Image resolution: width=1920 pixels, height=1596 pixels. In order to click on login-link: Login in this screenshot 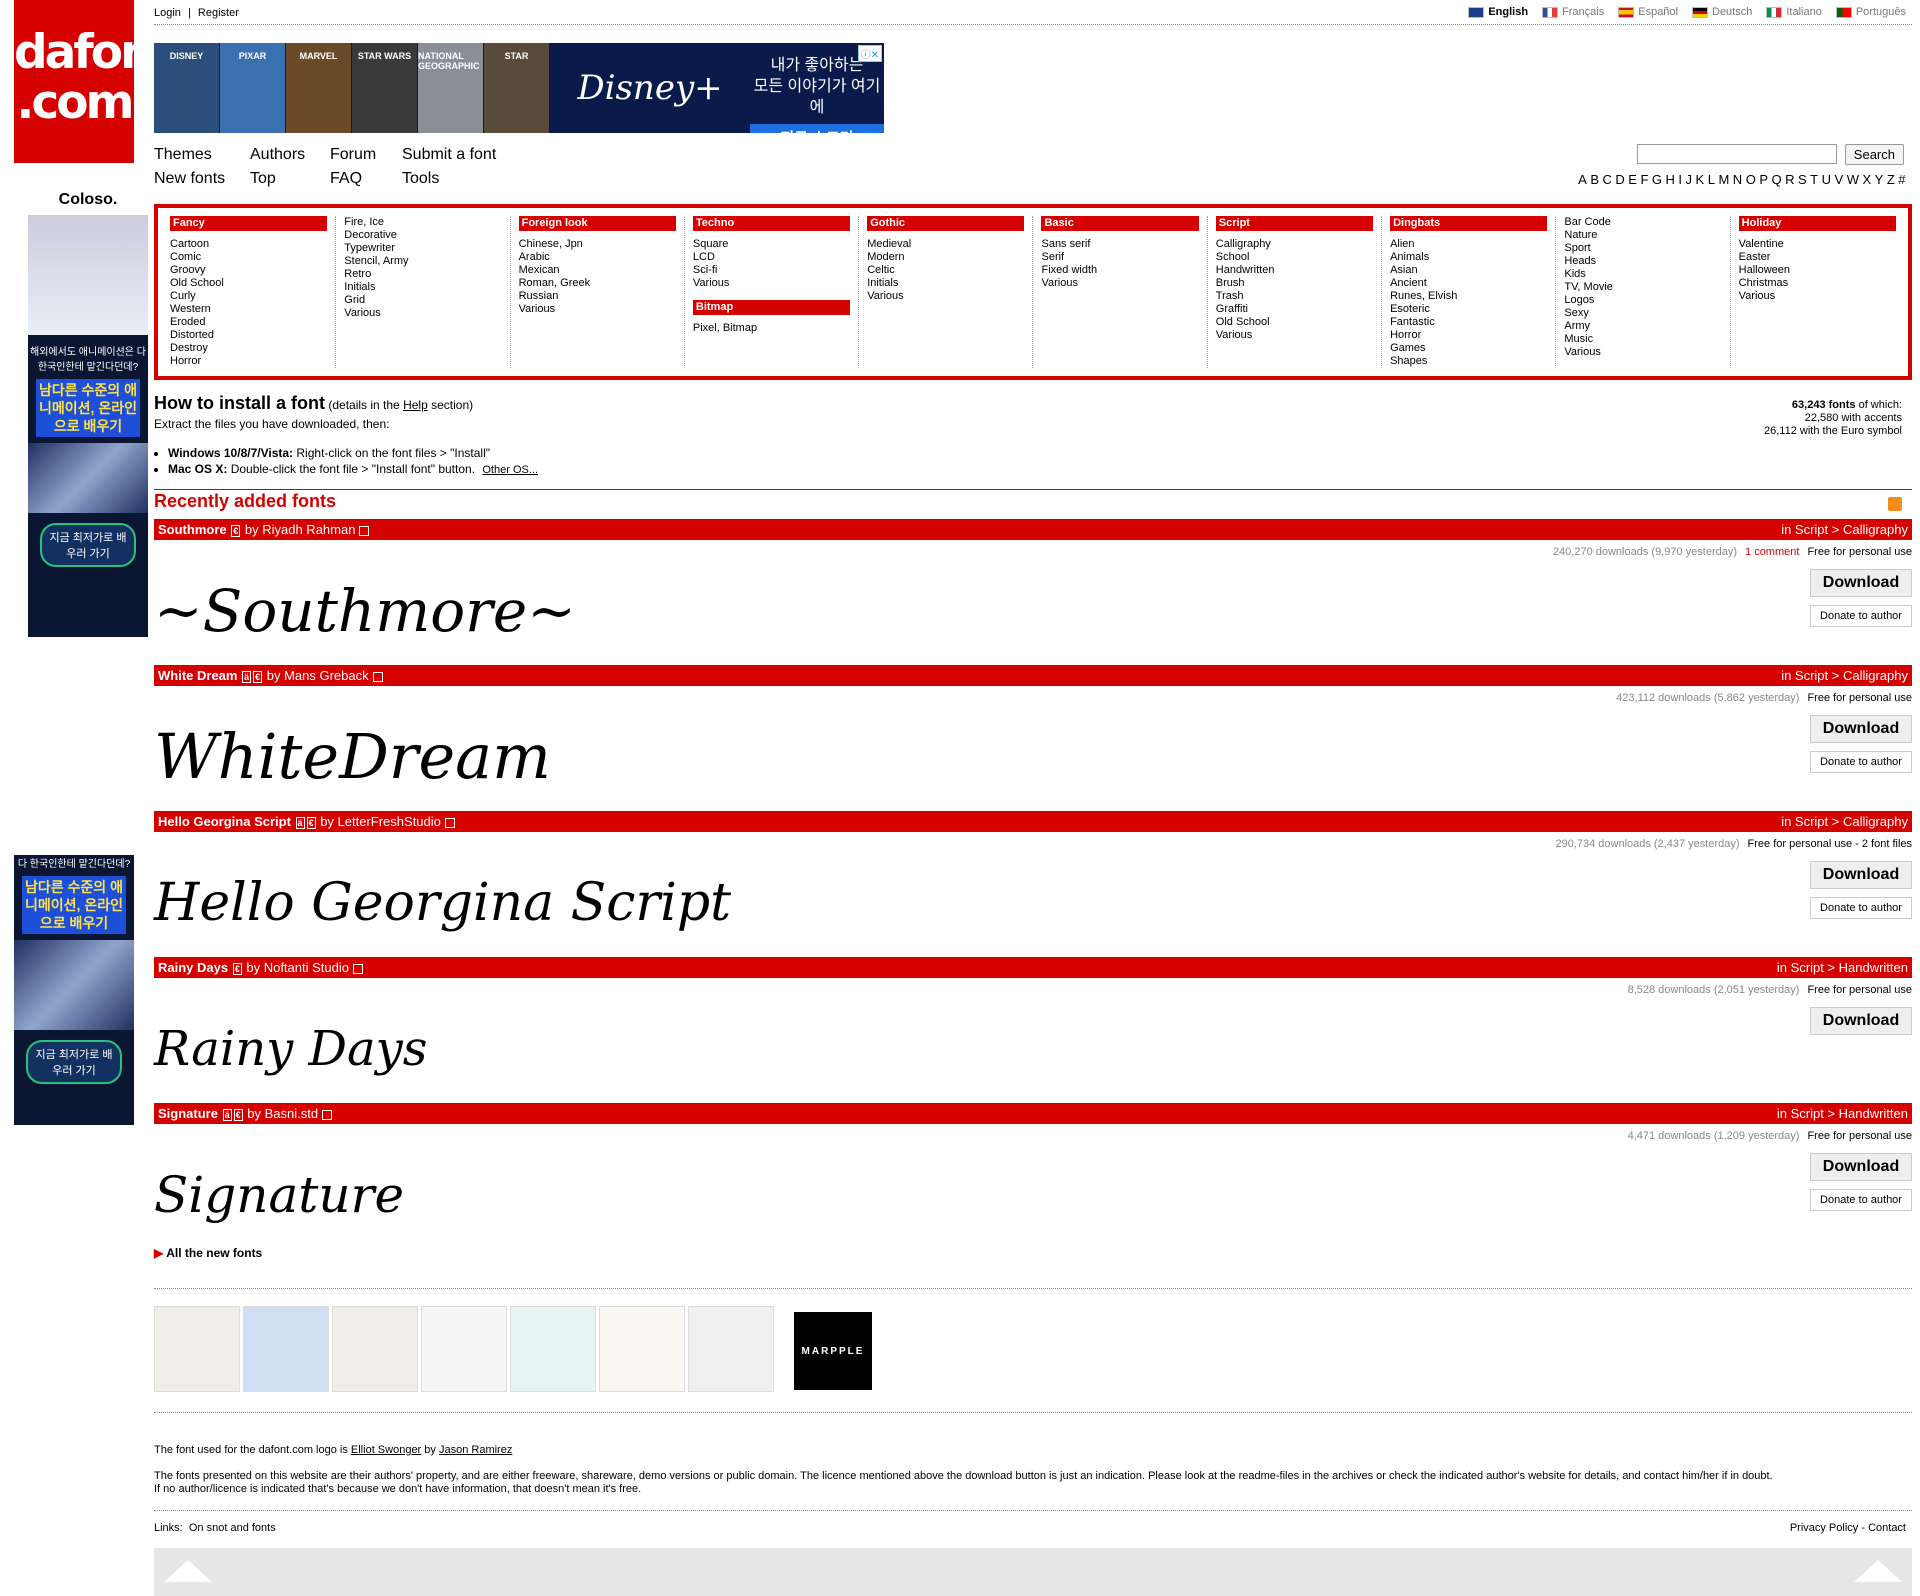, I will do `click(167, 13)`.